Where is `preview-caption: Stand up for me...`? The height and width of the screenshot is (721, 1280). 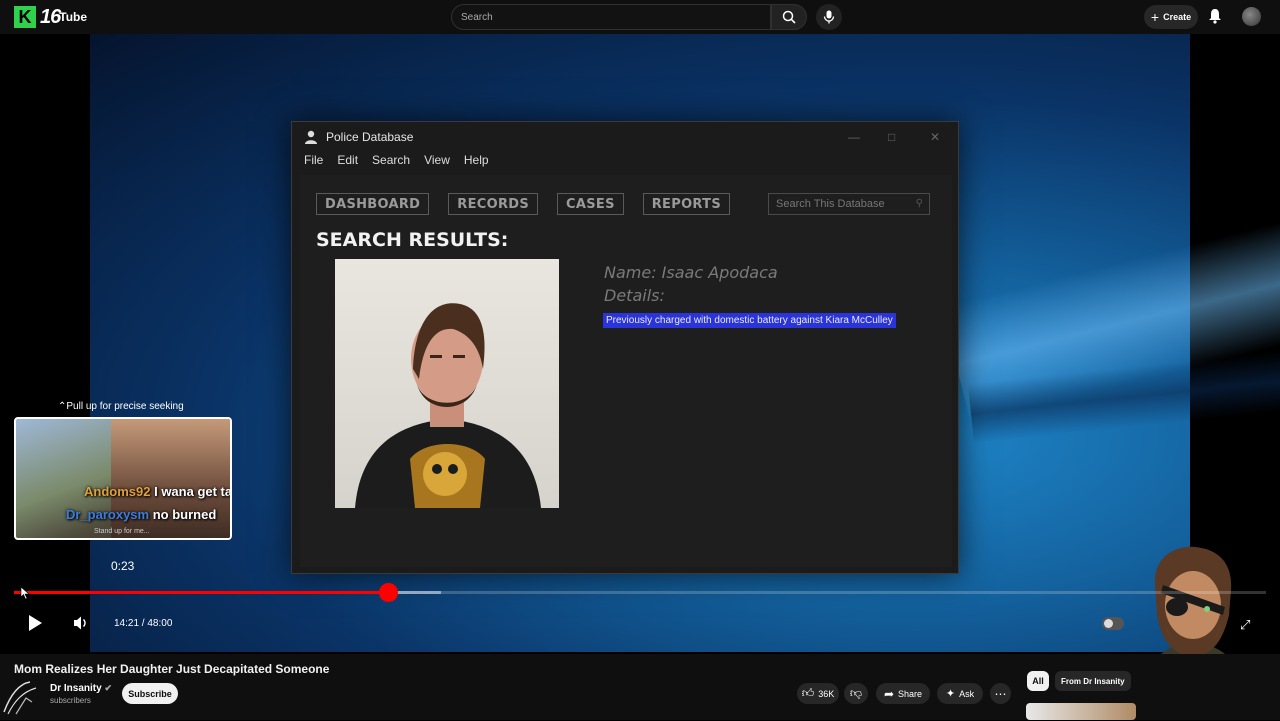 preview-caption: Stand up for me... is located at coordinates (122, 531).